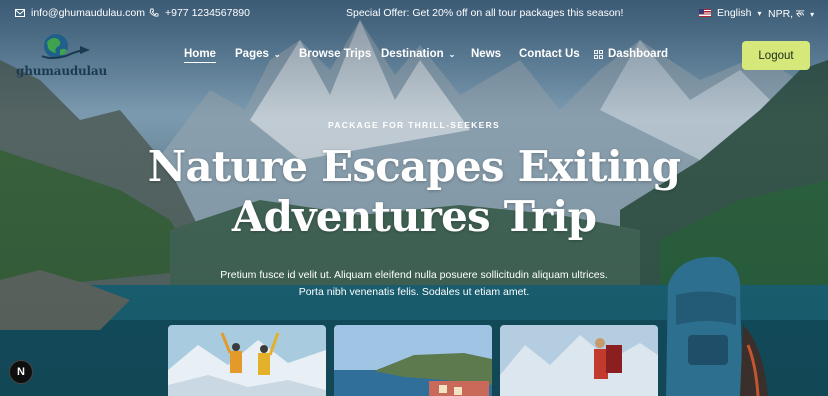 The height and width of the screenshot is (396, 828). What do you see at coordinates (252, 54) in the screenshot?
I see `nav-pages-label: Pages` at bounding box center [252, 54].